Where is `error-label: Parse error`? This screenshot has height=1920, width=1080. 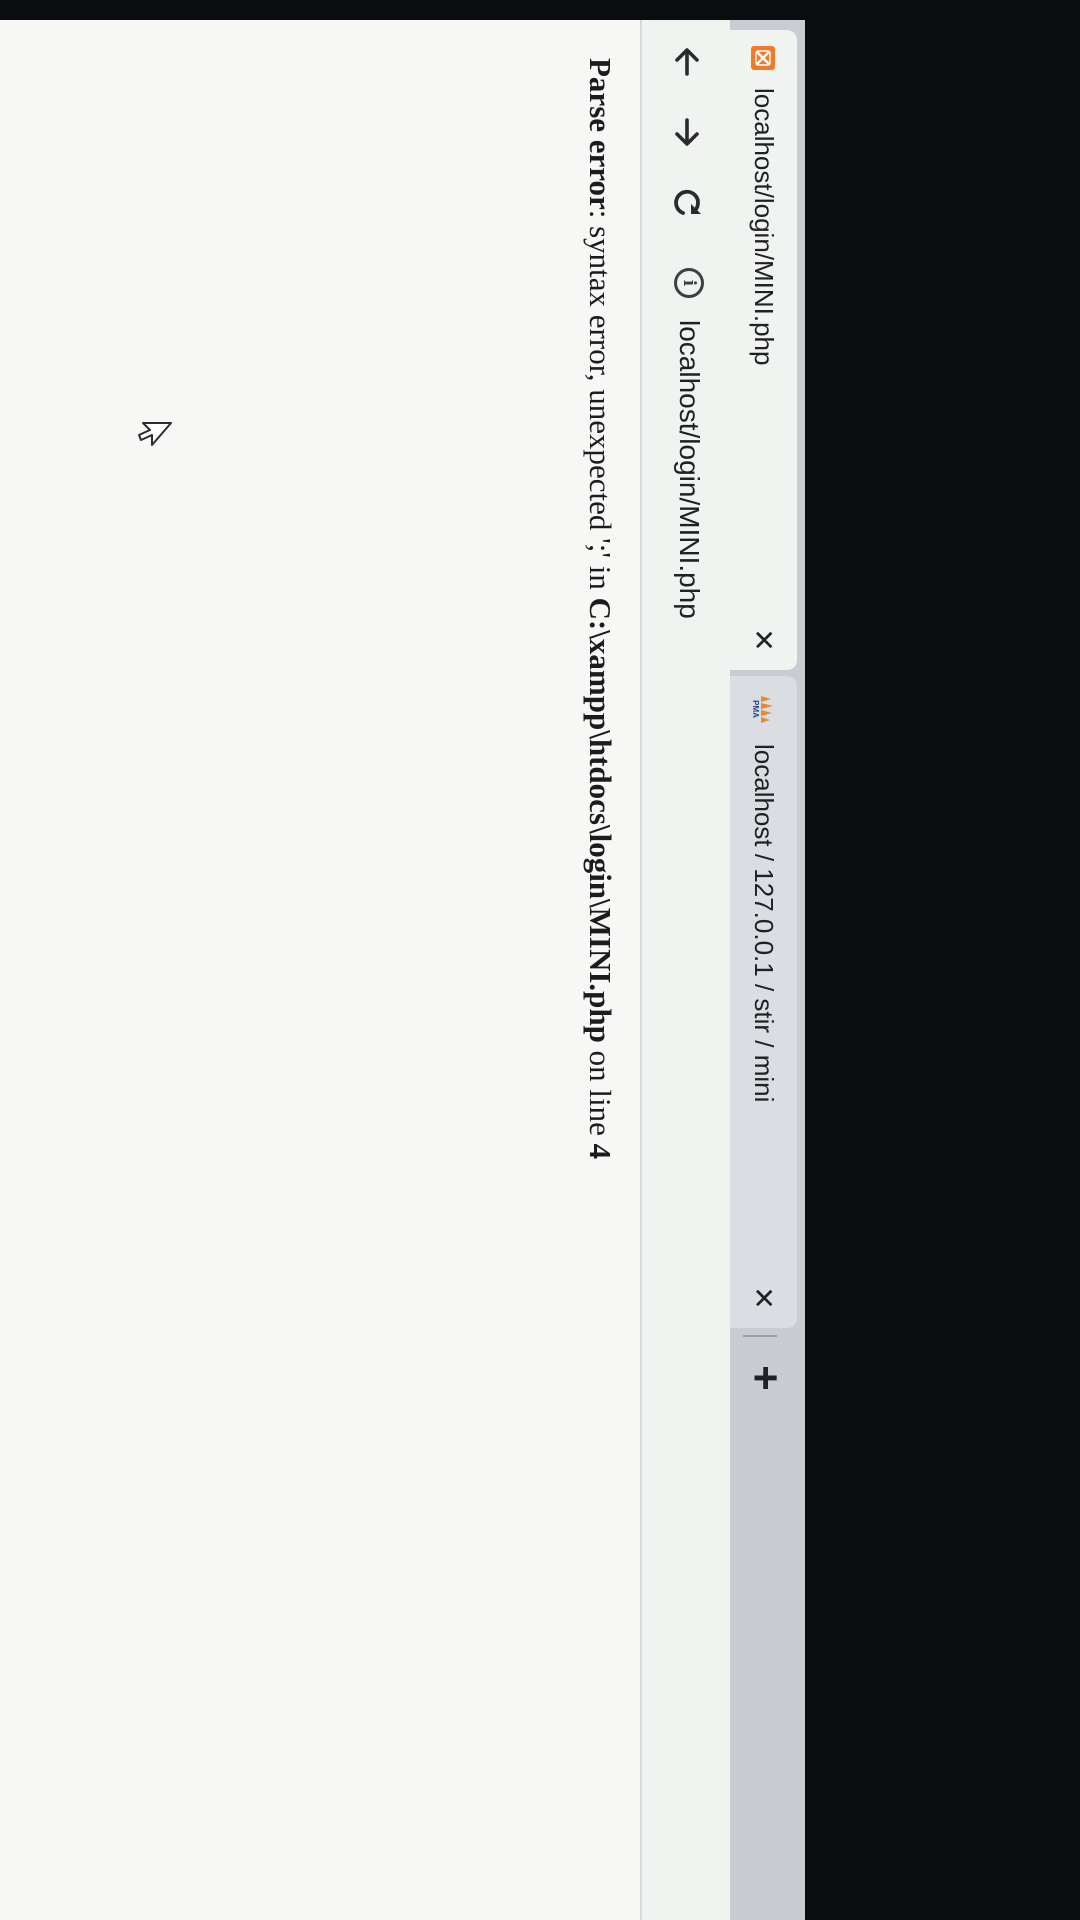
error-label: Parse error is located at coordinates (600, 134).